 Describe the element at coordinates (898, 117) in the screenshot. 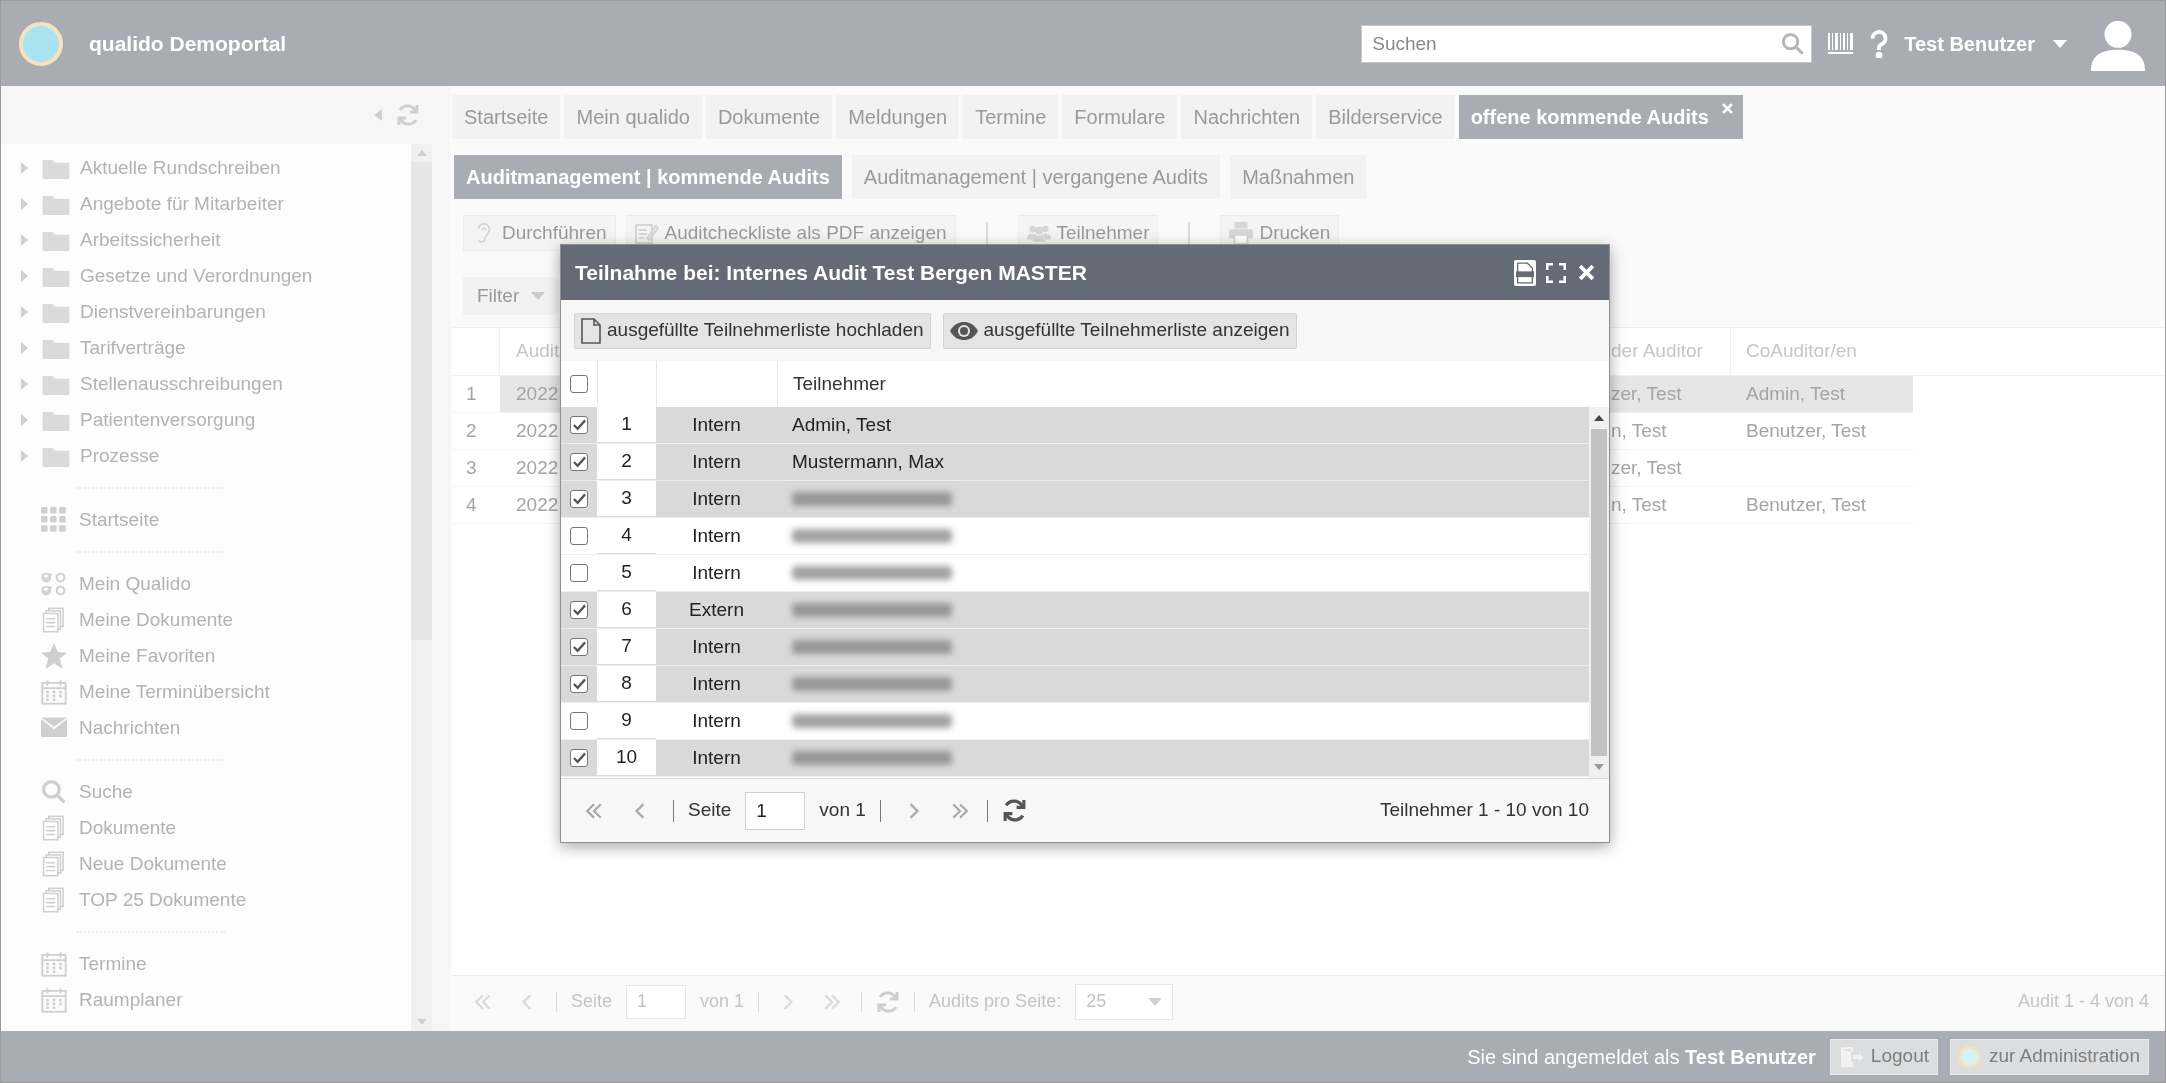

I see `tab: Meldungen` at that location.